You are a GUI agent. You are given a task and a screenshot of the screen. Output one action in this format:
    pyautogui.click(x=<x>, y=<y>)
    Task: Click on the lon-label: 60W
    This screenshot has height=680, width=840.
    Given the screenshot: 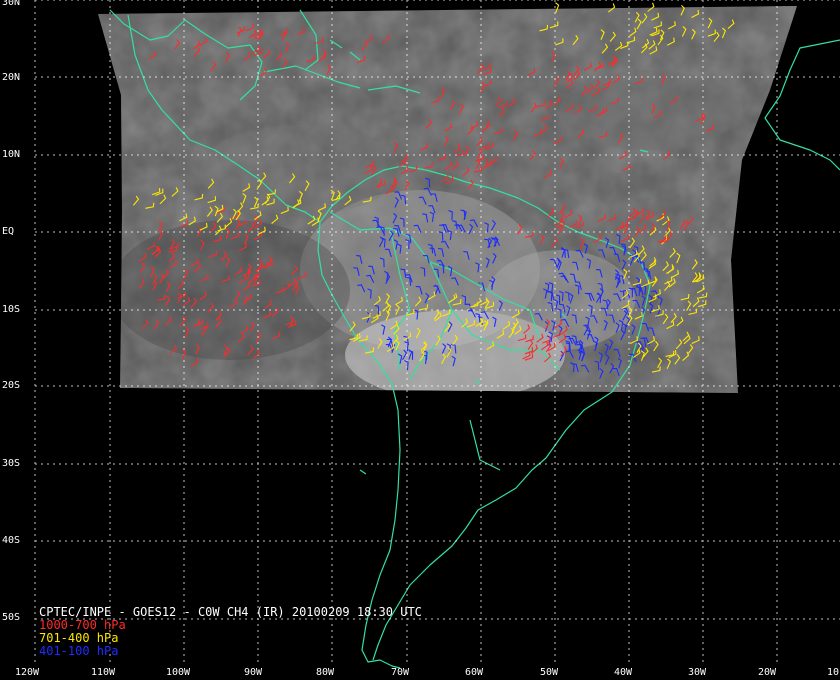 What is the action you would take?
    pyautogui.click(x=474, y=672)
    